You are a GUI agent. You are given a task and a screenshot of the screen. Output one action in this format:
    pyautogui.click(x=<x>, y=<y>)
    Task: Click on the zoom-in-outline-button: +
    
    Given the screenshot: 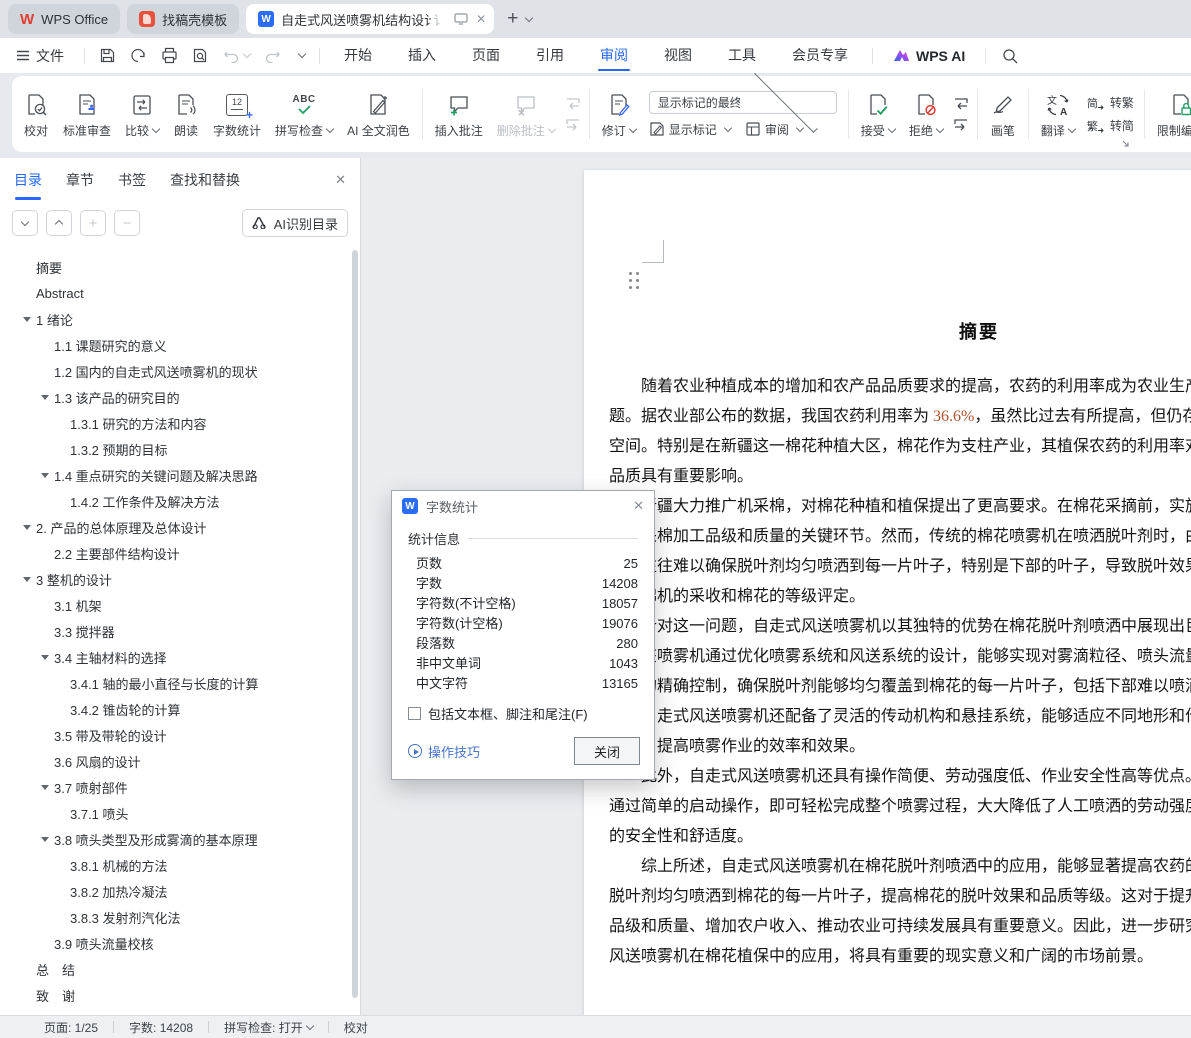 What is the action you would take?
    pyautogui.click(x=93, y=223)
    